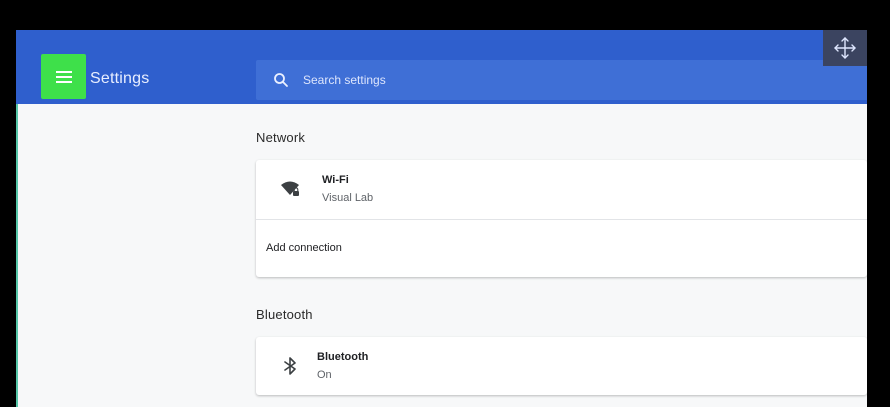 This screenshot has height=407, width=890. Describe the element at coordinates (281, 137) in the screenshot. I see `network-section-title: Network` at that location.